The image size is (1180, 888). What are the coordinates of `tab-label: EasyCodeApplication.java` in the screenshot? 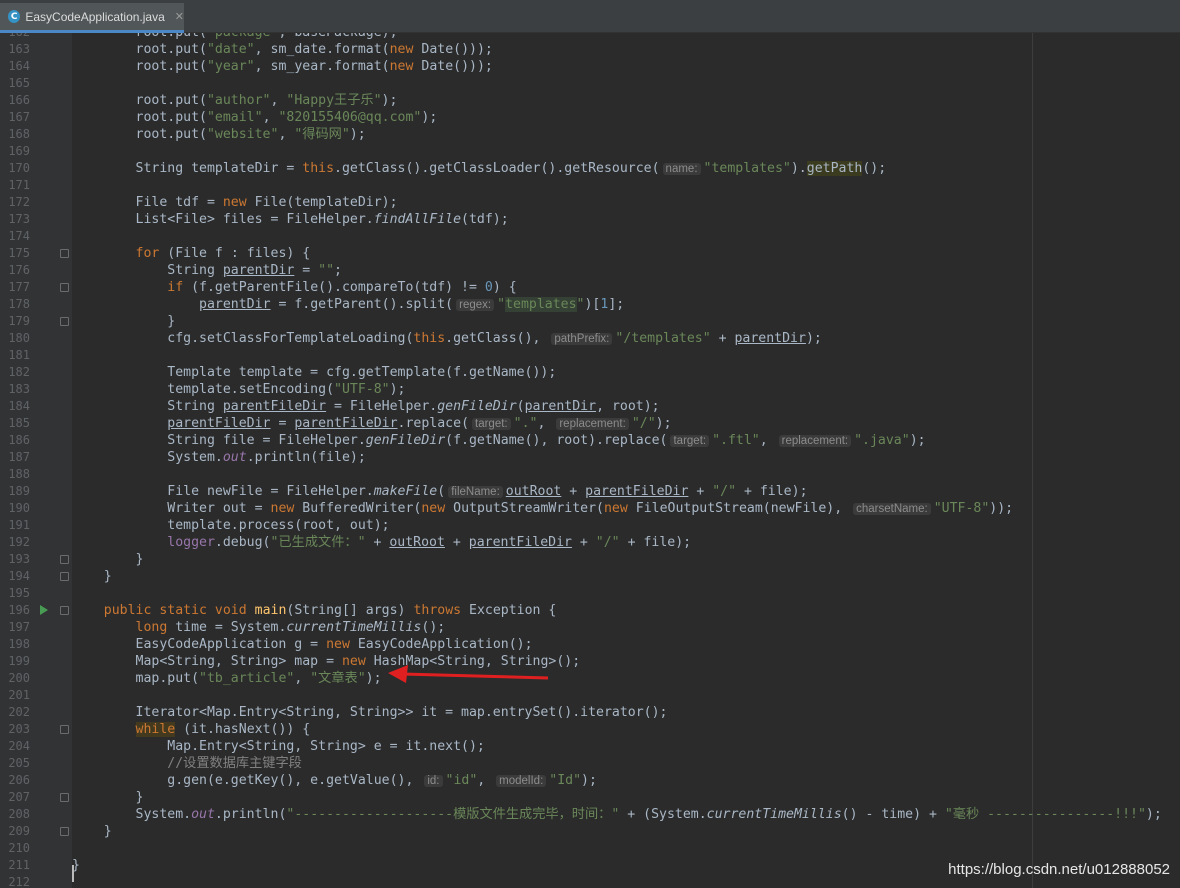 It's located at (95, 16).